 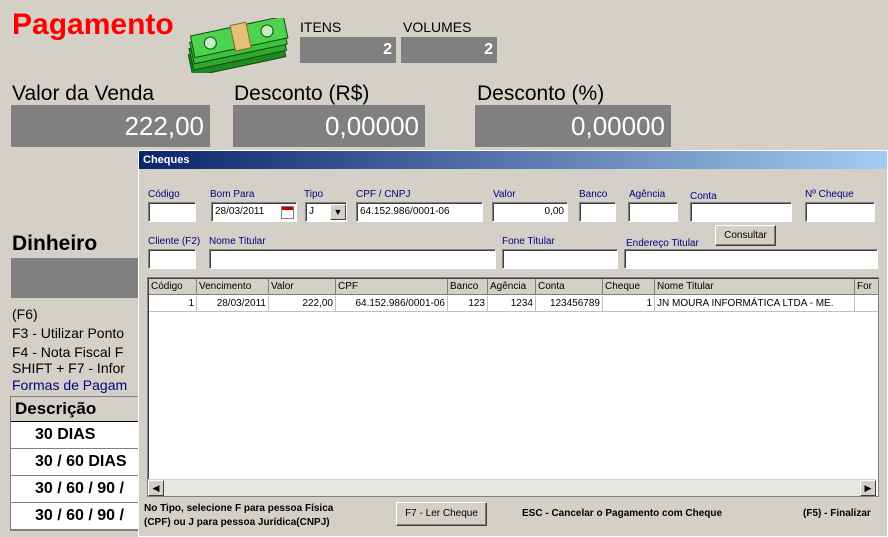 What do you see at coordinates (629, 287) in the screenshot?
I see `column-header: Cheque` at bounding box center [629, 287].